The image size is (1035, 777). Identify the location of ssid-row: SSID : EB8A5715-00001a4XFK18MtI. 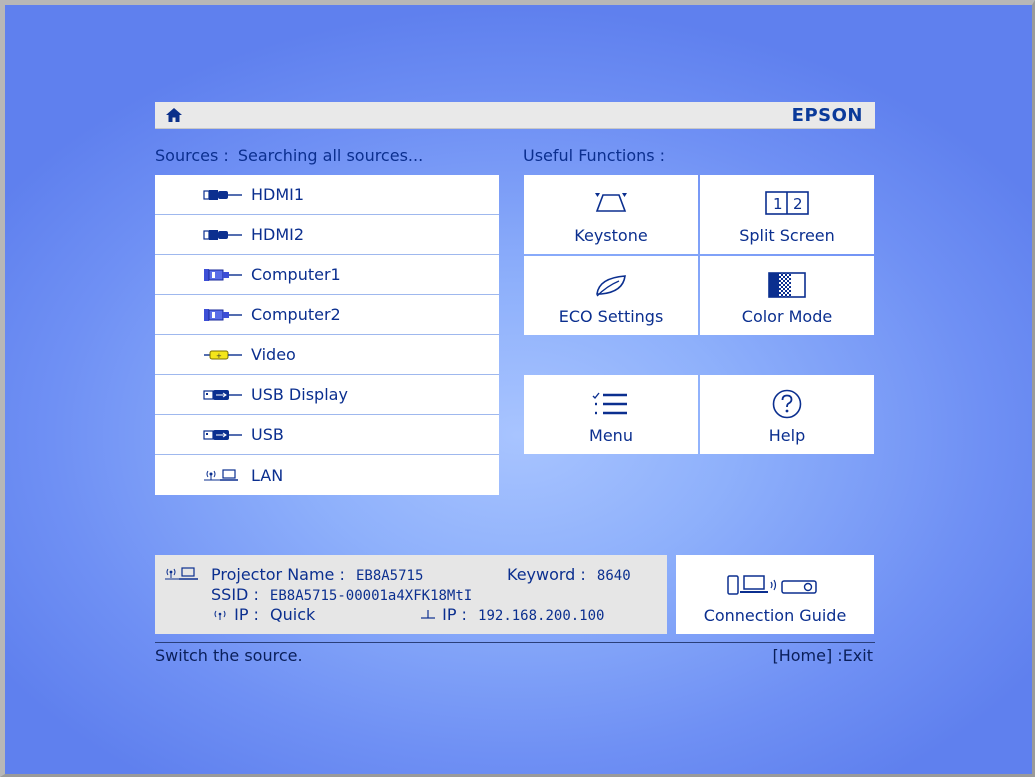
(341, 594).